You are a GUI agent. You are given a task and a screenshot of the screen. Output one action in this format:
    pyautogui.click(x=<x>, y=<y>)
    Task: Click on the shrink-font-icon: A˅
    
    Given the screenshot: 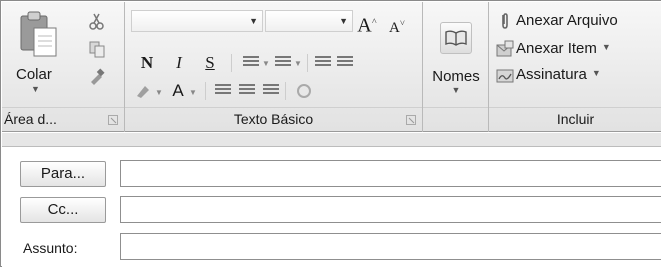 What is the action you would take?
    pyautogui.click(x=397, y=24)
    